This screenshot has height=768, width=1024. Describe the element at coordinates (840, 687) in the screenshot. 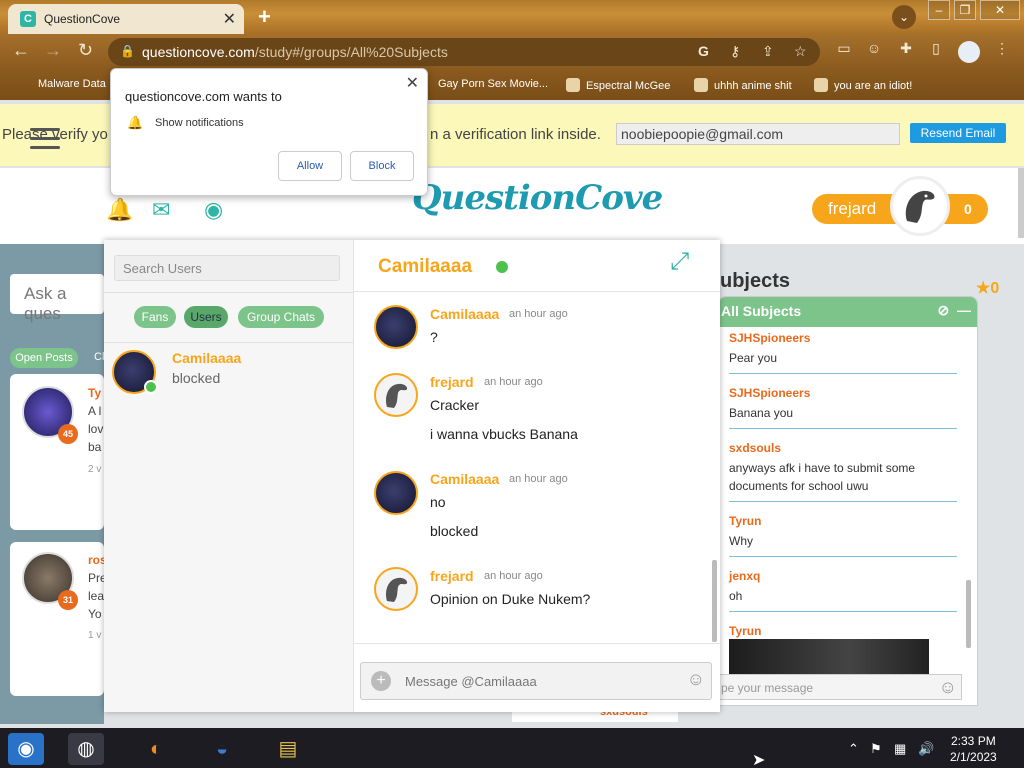

I see `group-message-input: pe your message ☺` at that location.